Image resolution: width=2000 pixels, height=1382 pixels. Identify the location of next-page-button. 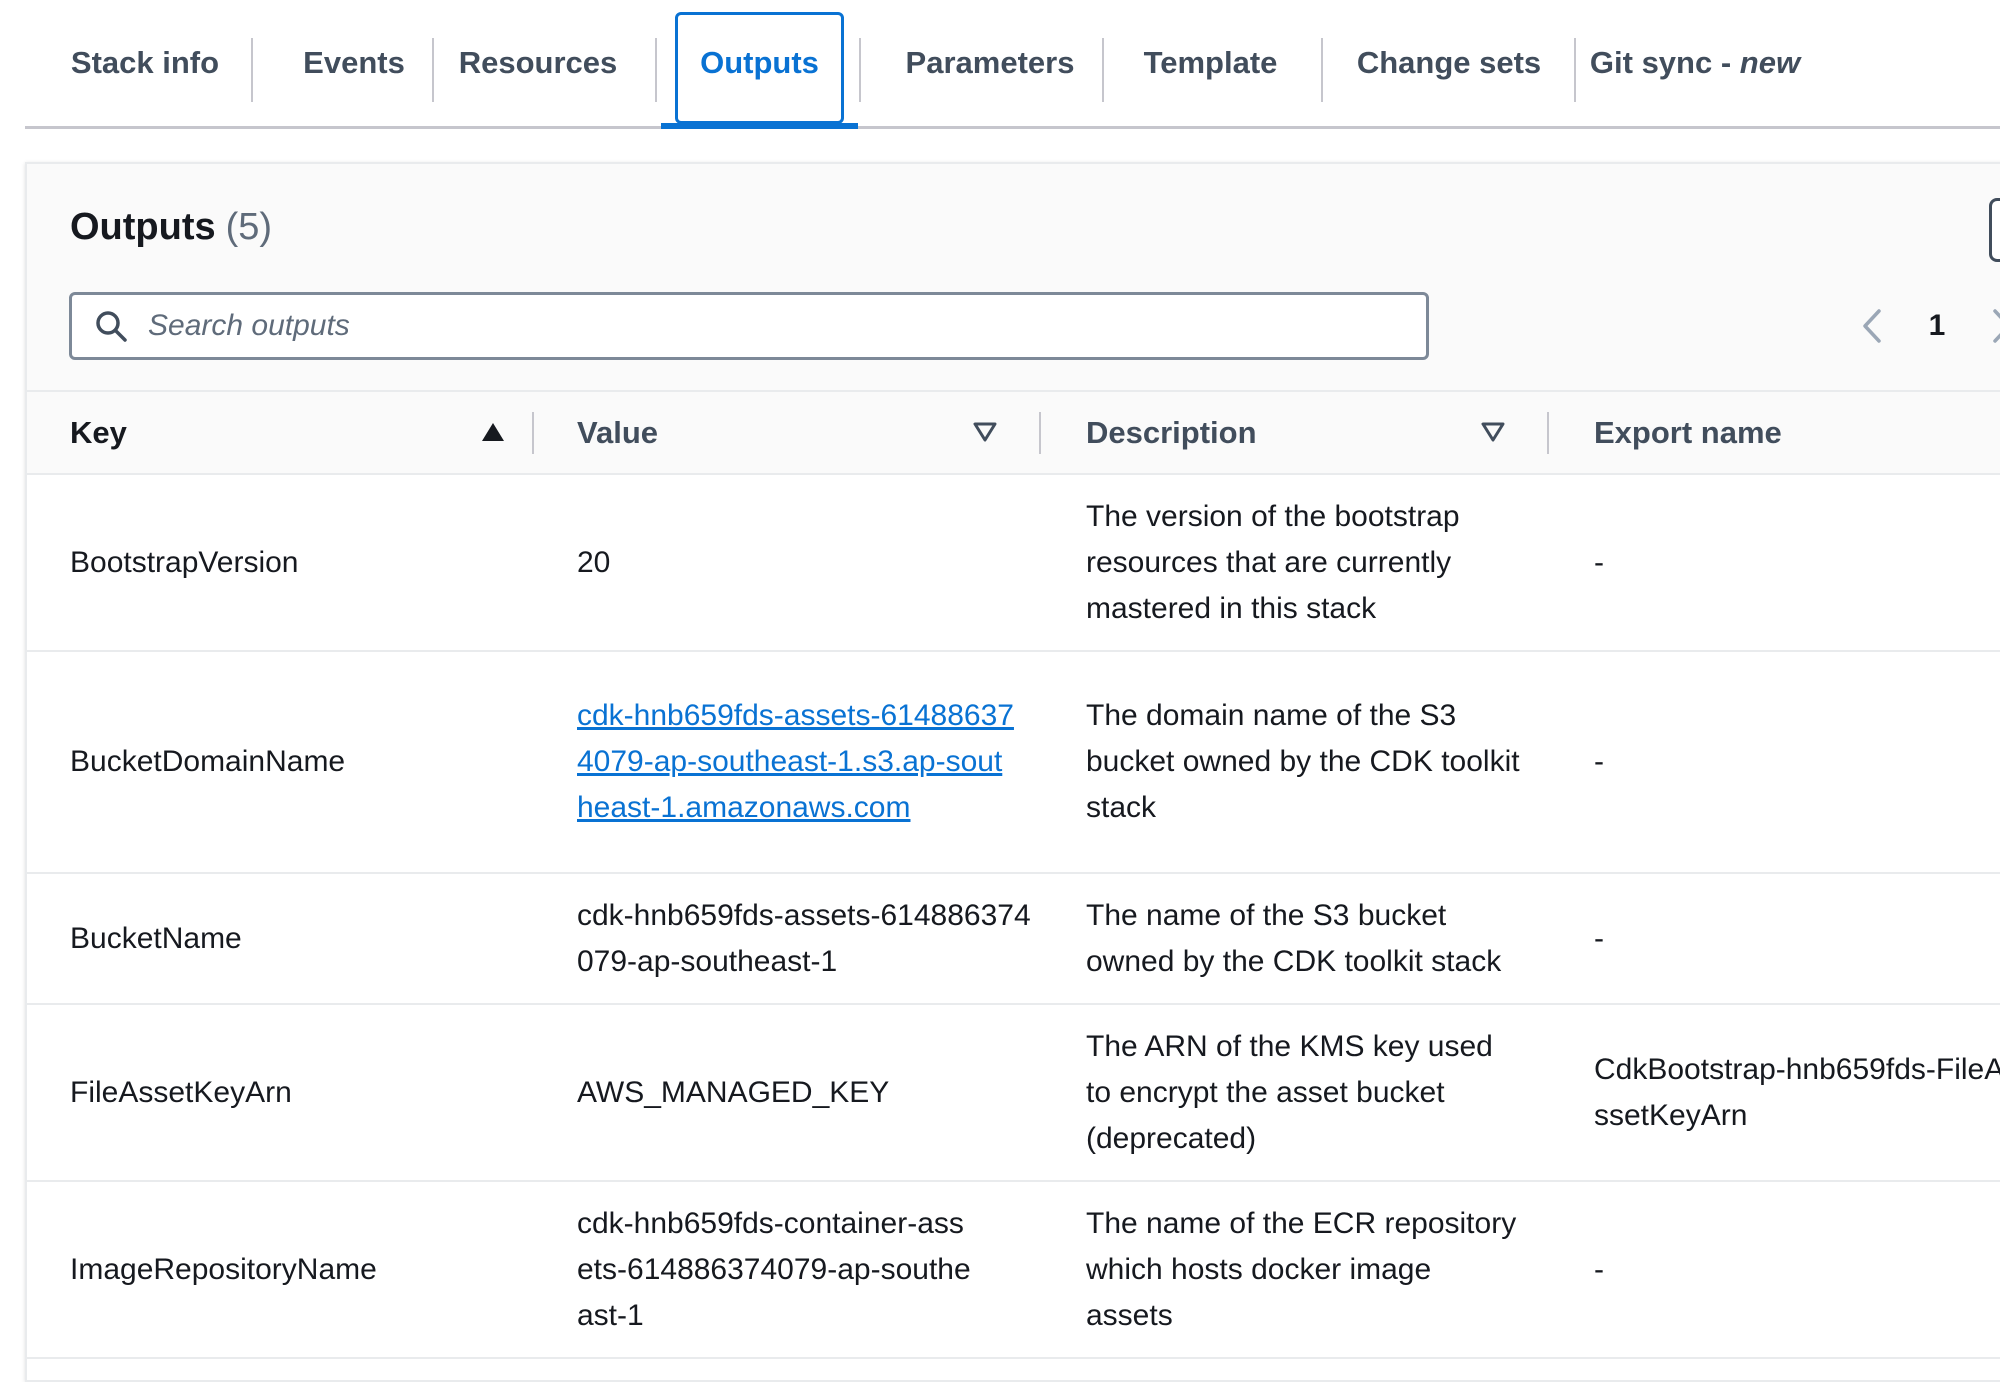
(1988, 326).